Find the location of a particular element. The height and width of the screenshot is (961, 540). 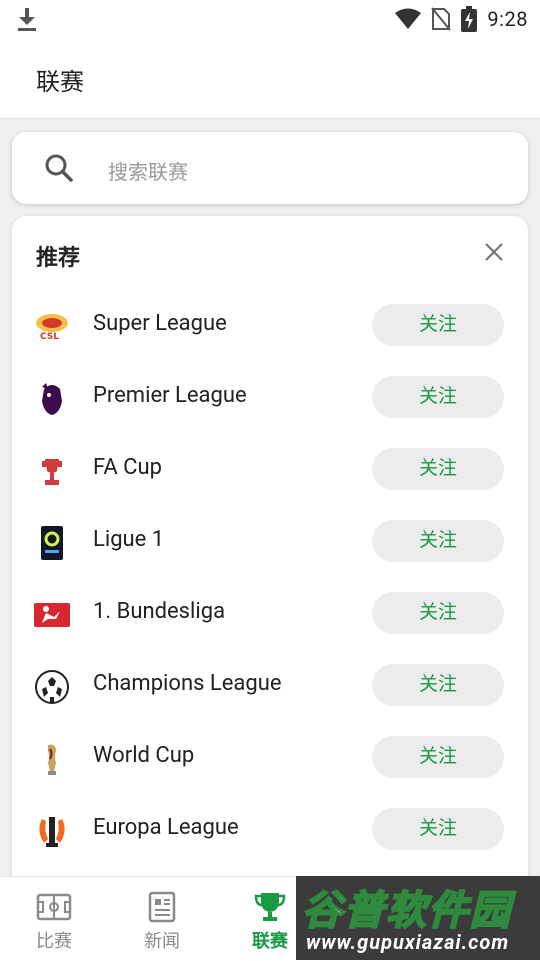

battery-charging-icon is located at coordinates (469, 19).